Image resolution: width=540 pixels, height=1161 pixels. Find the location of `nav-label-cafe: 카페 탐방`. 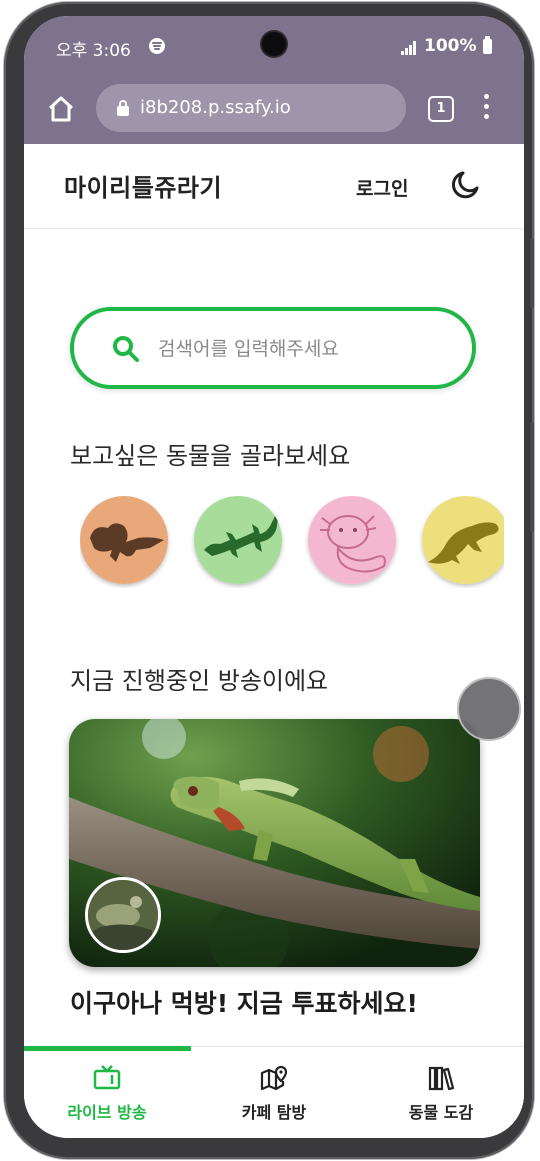

nav-label-cafe: 카페 탐방 is located at coordinates (274, 1112).